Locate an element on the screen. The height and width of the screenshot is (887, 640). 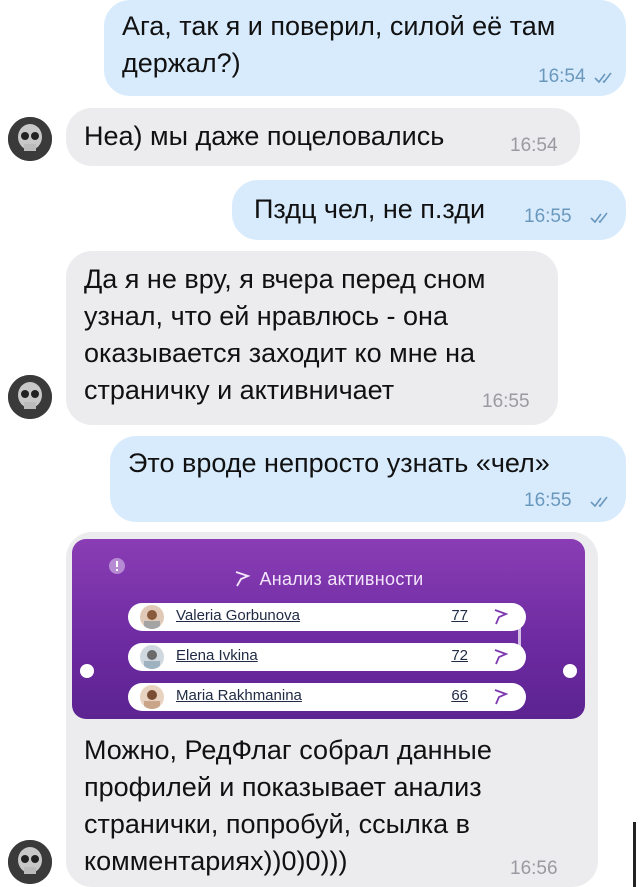
activity-card-title: Анализ активности is located at coordinates (328, 579).